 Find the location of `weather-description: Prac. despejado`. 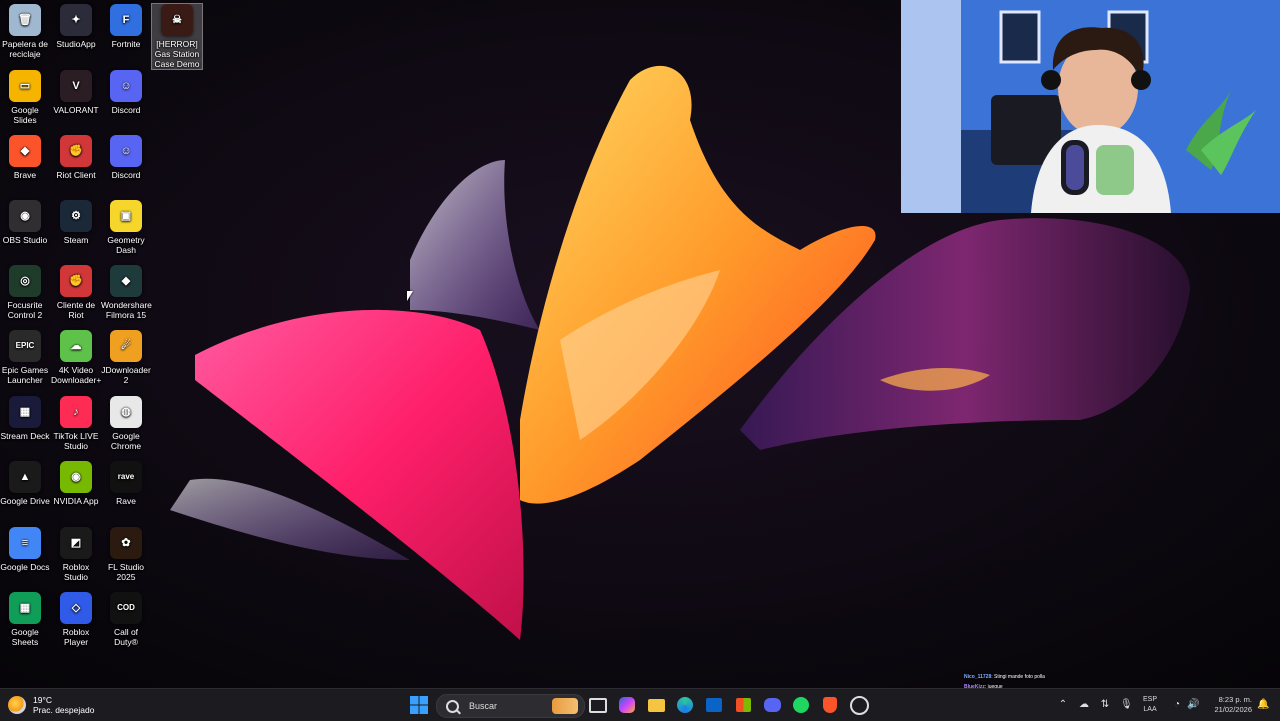

weather-description: Prac. despejado is located at coordinates (64, 710).